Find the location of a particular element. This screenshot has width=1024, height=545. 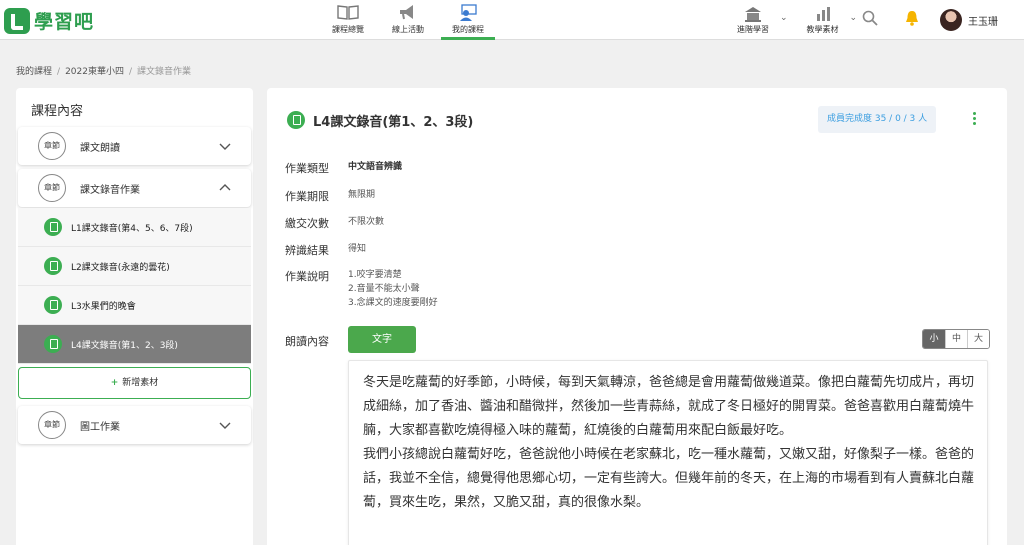

description-lines: 1.咬字要清楚 2.音量不能太小聲 3.念課文的速度要剛好 is located at coordinates (393, 289).